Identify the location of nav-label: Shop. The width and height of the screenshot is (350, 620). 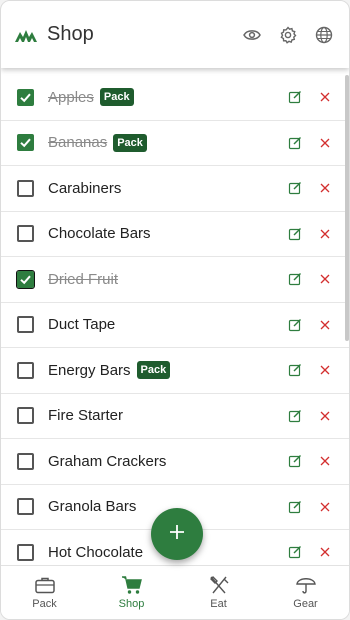
(131, 604).